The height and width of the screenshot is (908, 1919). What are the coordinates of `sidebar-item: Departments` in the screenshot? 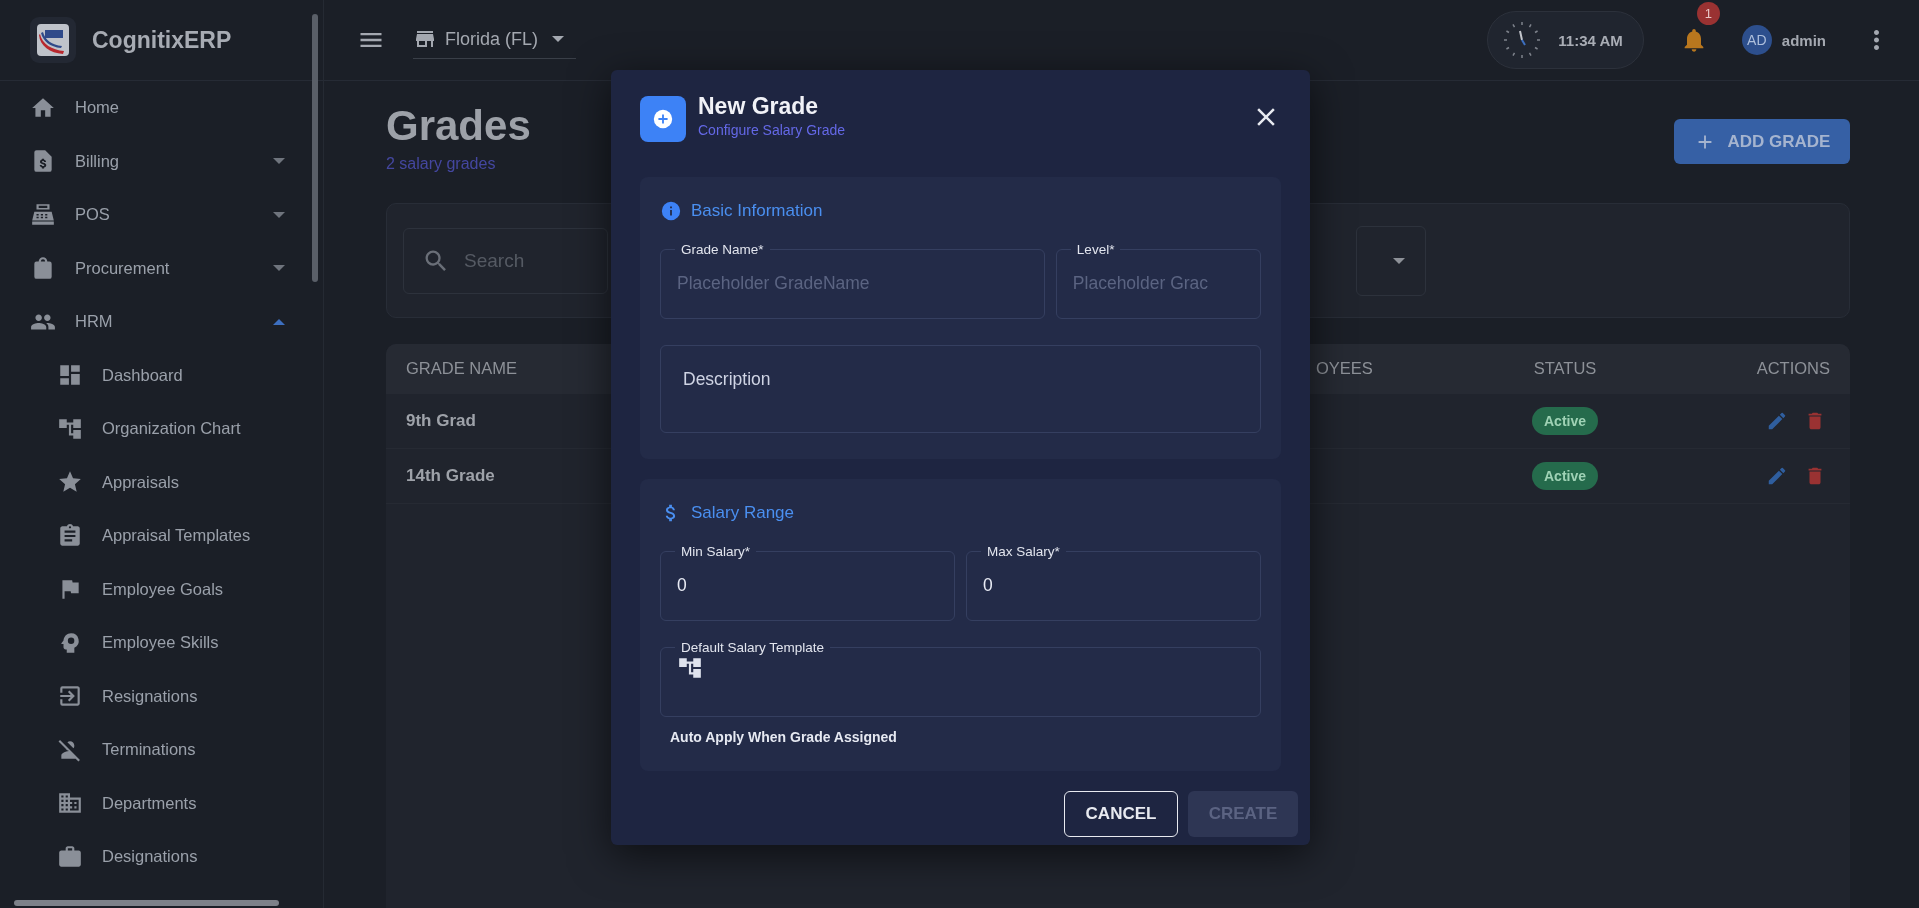 It's located at (161, 803).